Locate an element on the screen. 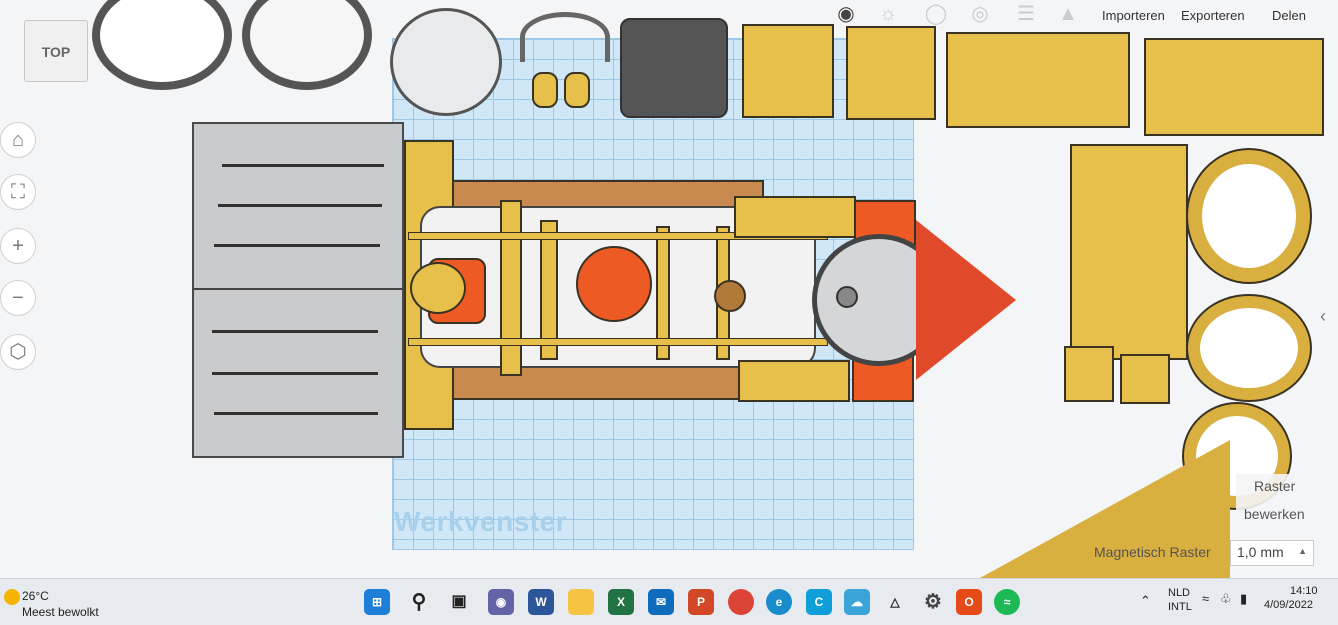  lightbulb-icon: ☼ is located at coordinates (888, 14).